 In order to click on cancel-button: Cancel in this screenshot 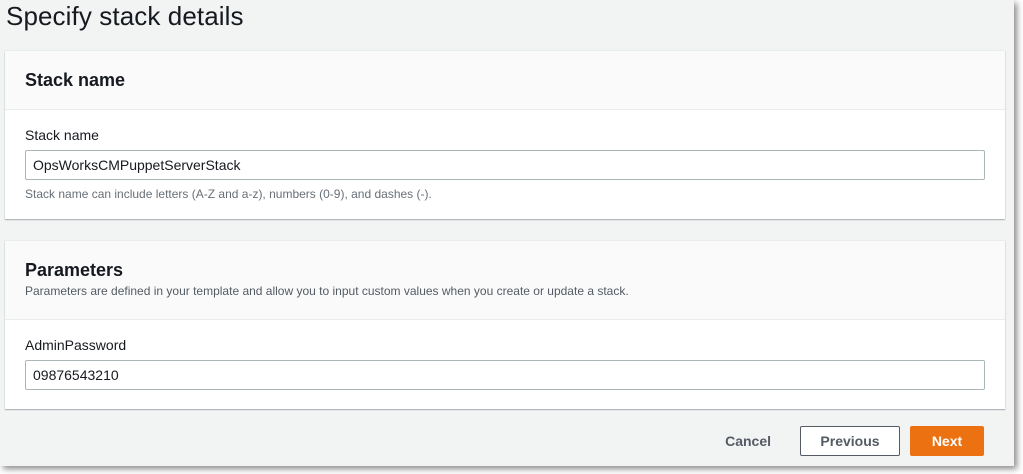, I will do `click(748, 441)`.